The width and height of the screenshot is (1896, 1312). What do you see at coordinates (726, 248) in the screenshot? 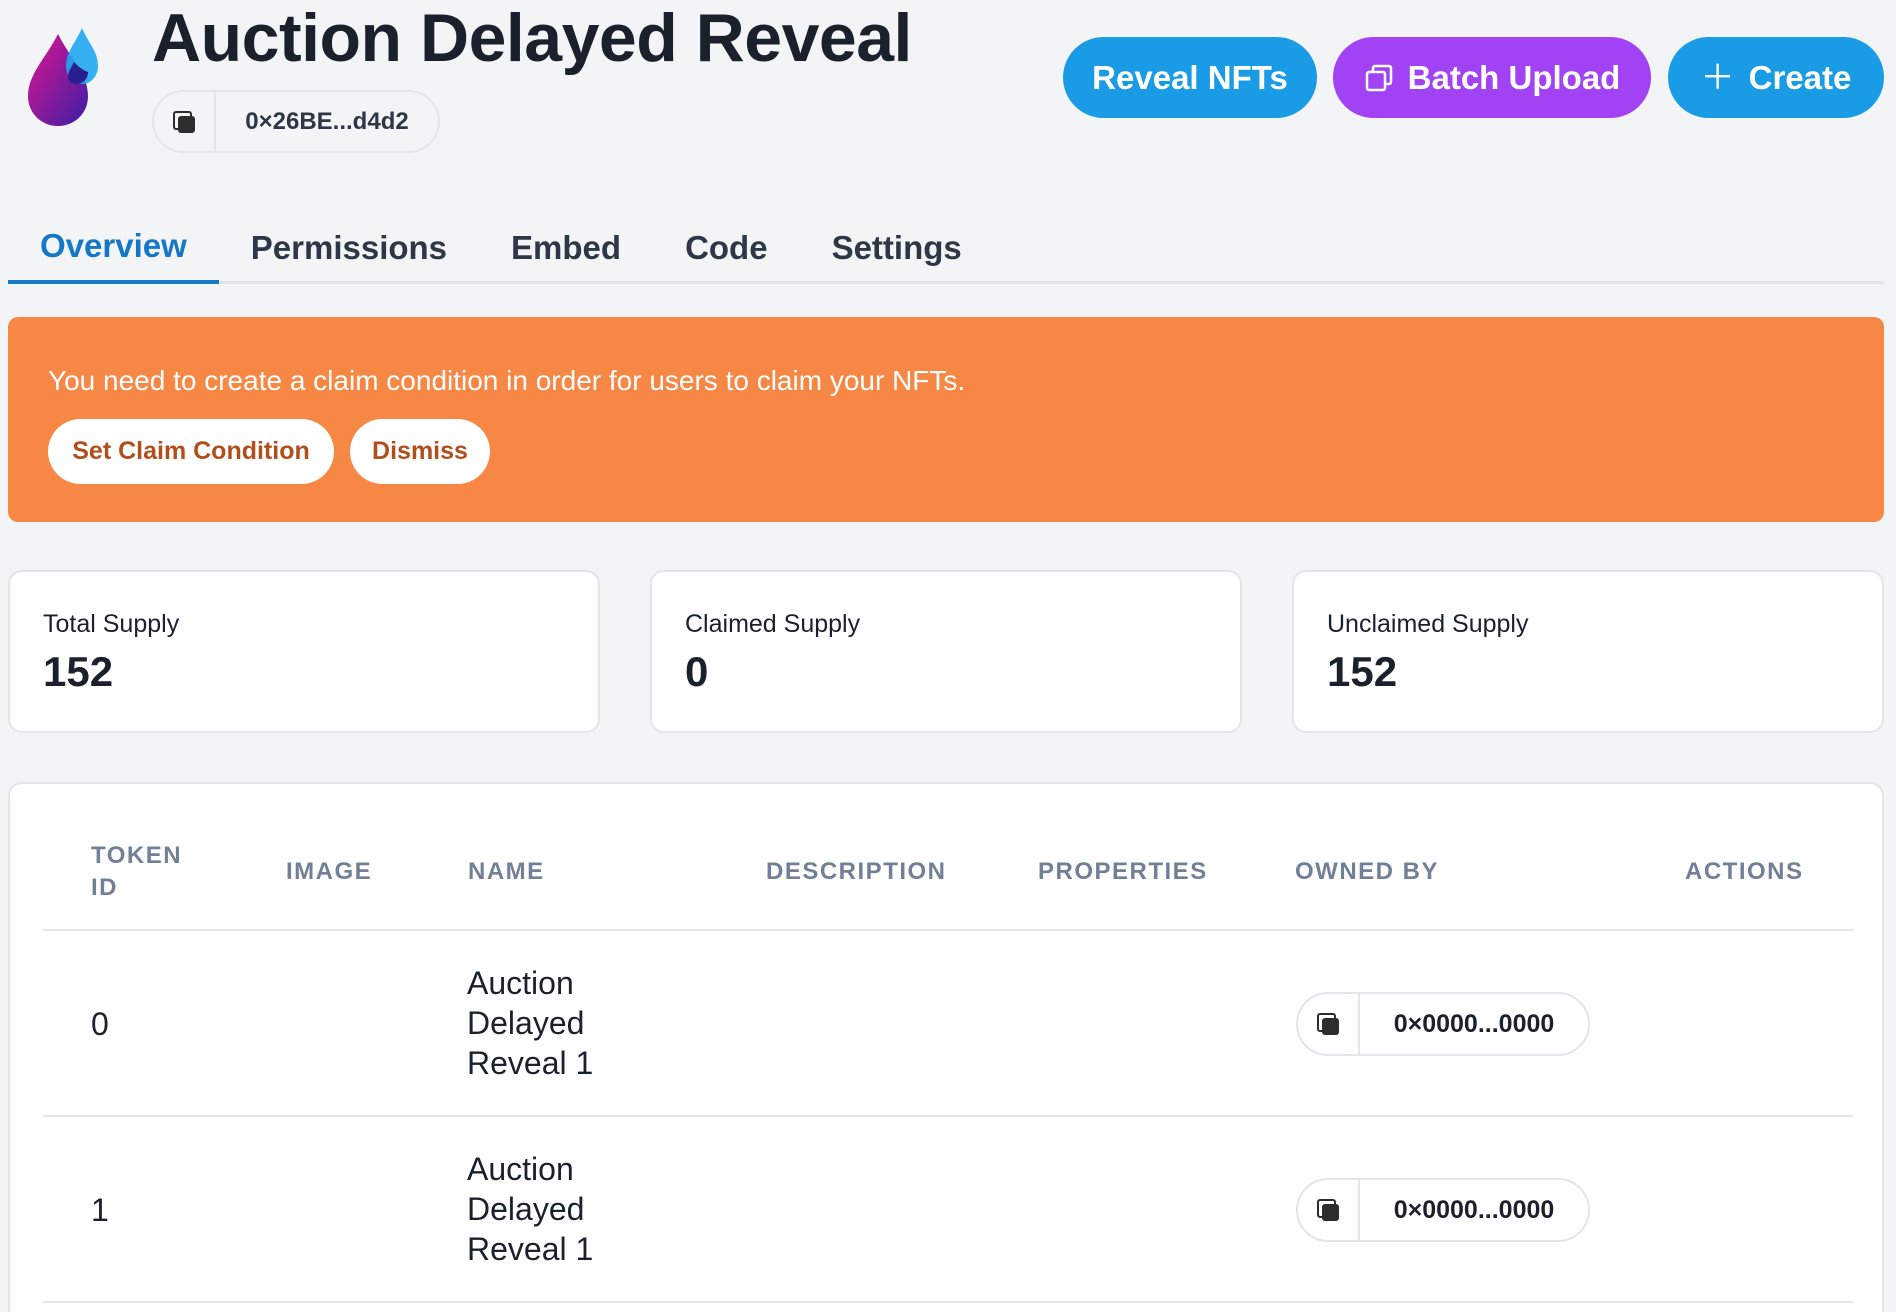
I see `tab-code: Code` at bounding box center [726, 248].